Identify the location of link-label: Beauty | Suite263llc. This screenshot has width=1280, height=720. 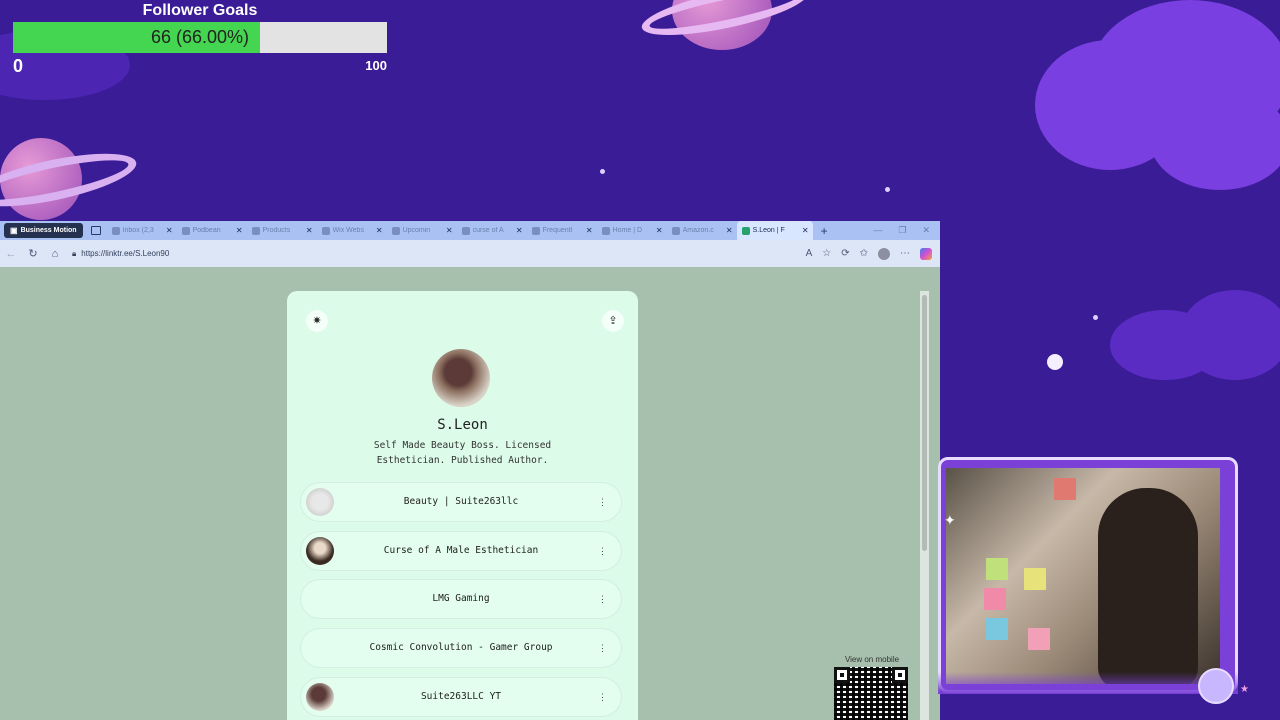
(461, 501).